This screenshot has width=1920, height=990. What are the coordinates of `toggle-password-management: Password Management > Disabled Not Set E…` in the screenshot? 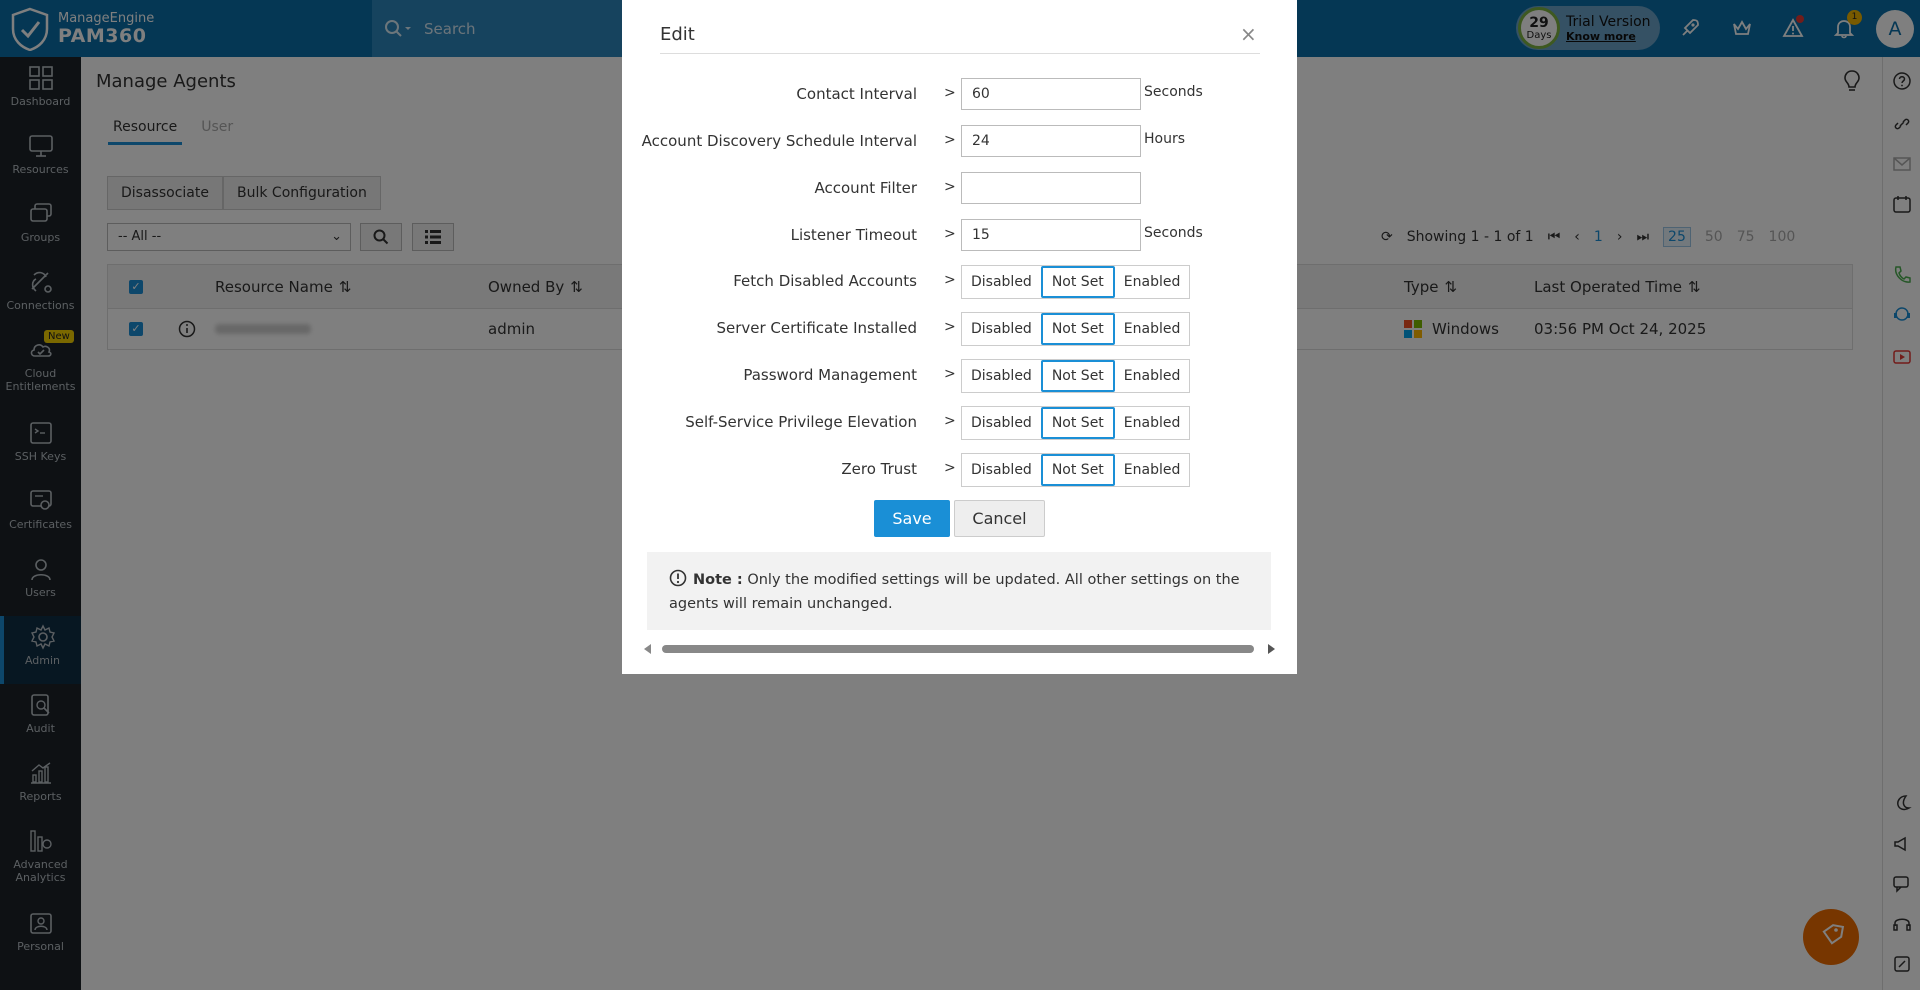 It's located at (959, 376).